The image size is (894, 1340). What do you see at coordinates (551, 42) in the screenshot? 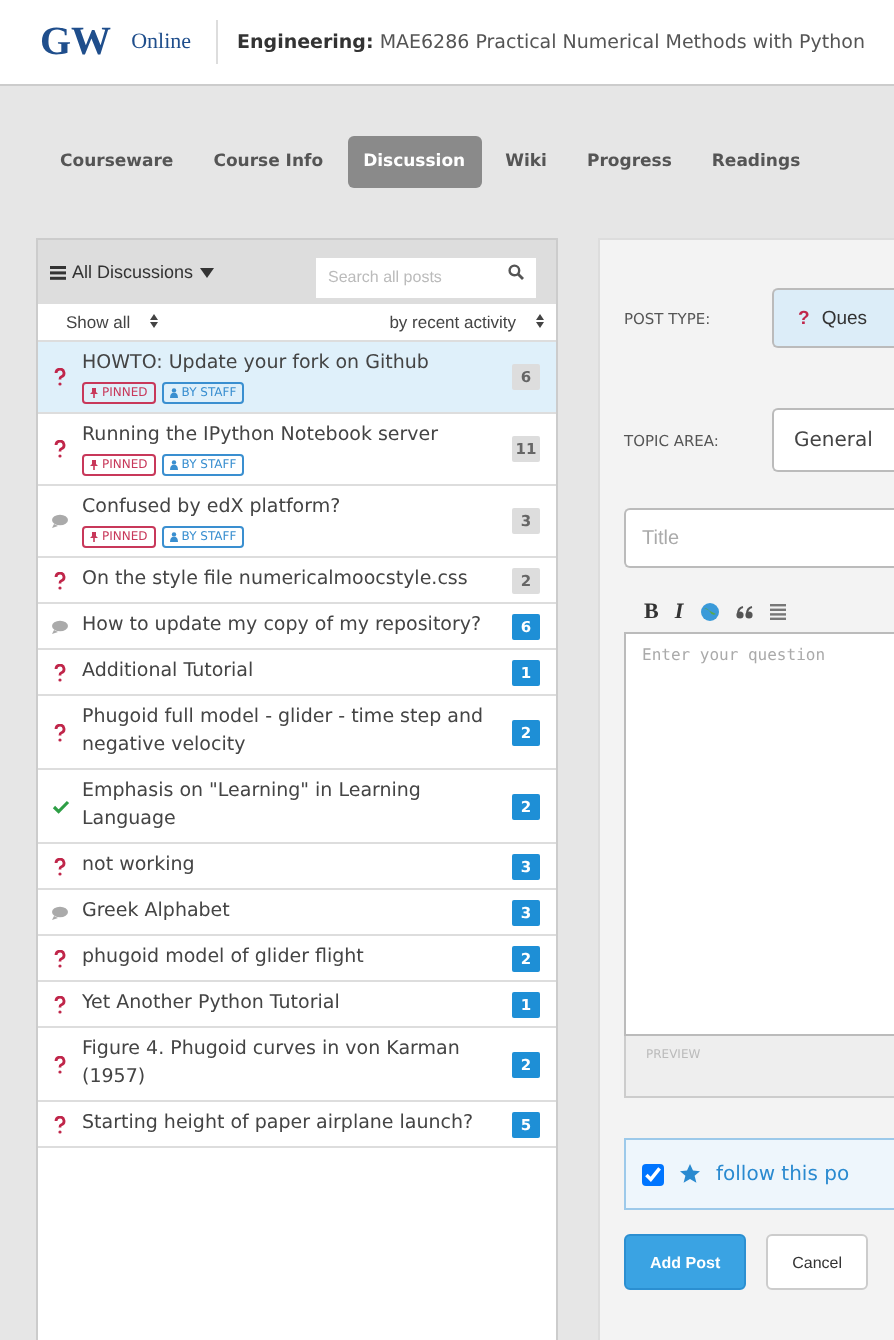
I see `course-title: Engineering: MAE6286 Practical Numerical Methods with Python` at bounding box center [551, 42].